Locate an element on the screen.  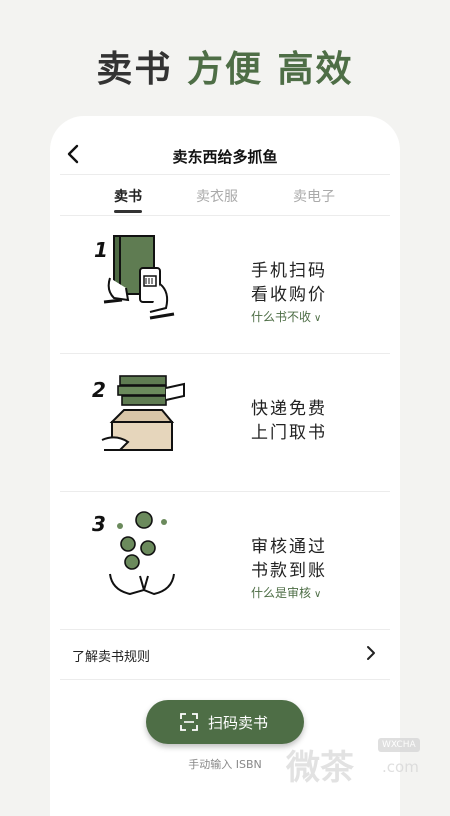
step-payment: 3 审核通过 书款到账 什么是审核 ∨ is located at coordinates (225, 560).